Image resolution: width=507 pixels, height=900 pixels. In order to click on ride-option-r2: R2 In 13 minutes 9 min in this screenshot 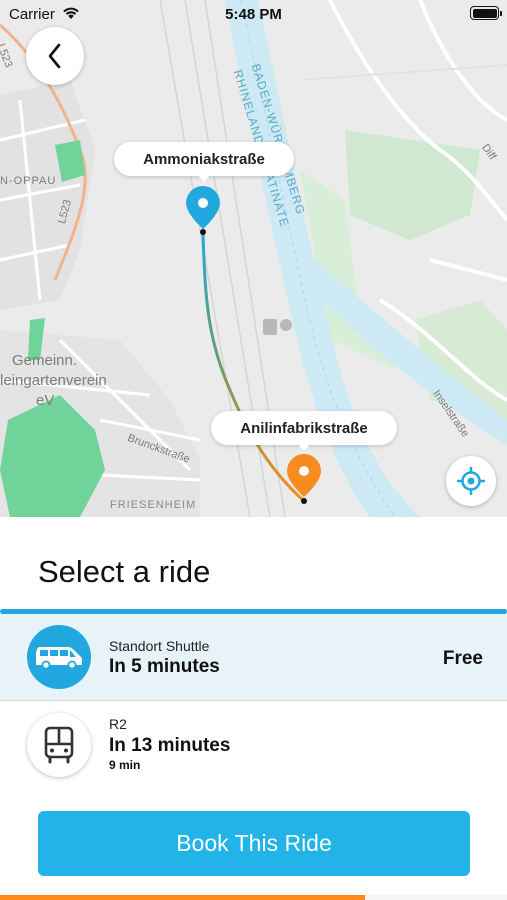, I will do `click(253, 744)`.